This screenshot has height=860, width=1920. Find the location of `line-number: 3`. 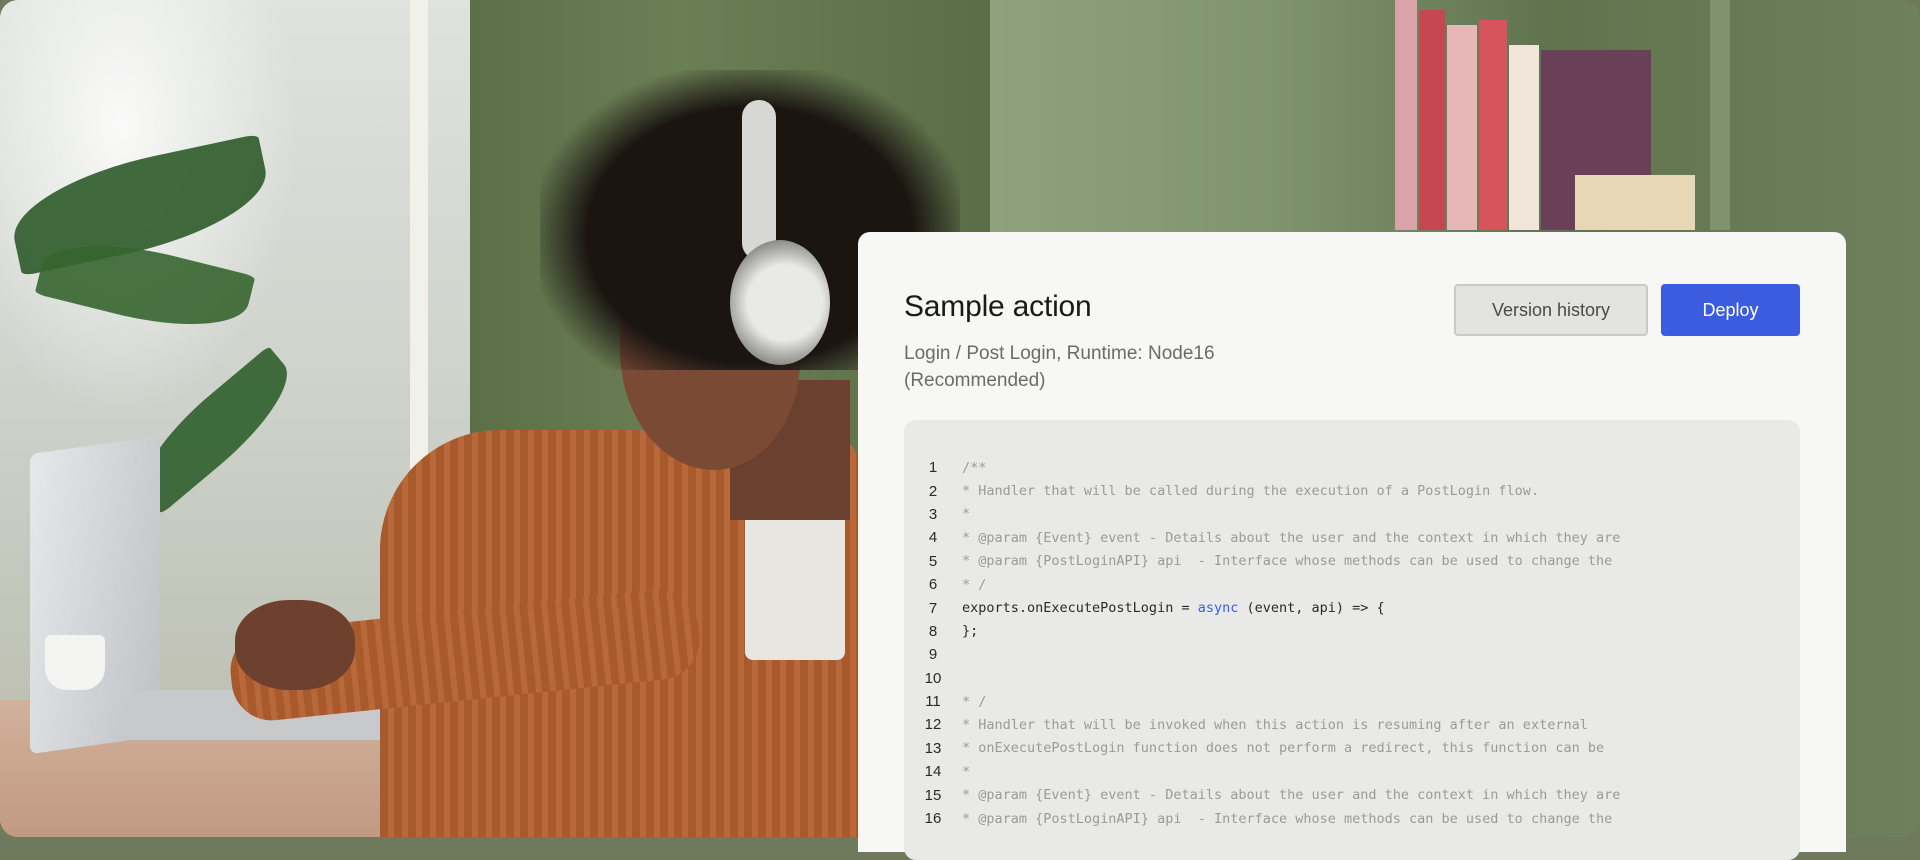

line-number: 3 is located at coordinates (933, 514).